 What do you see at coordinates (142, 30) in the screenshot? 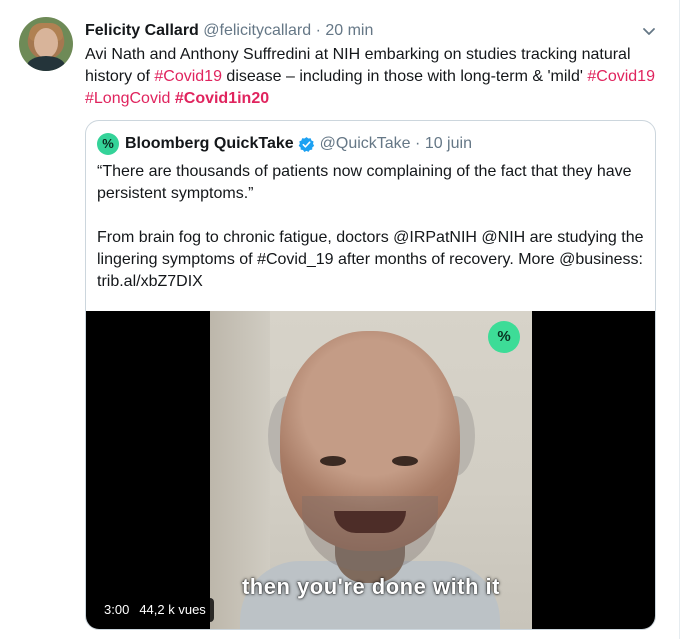
I see `author-name: Felicity Callard` at bounding box center [142, 30].